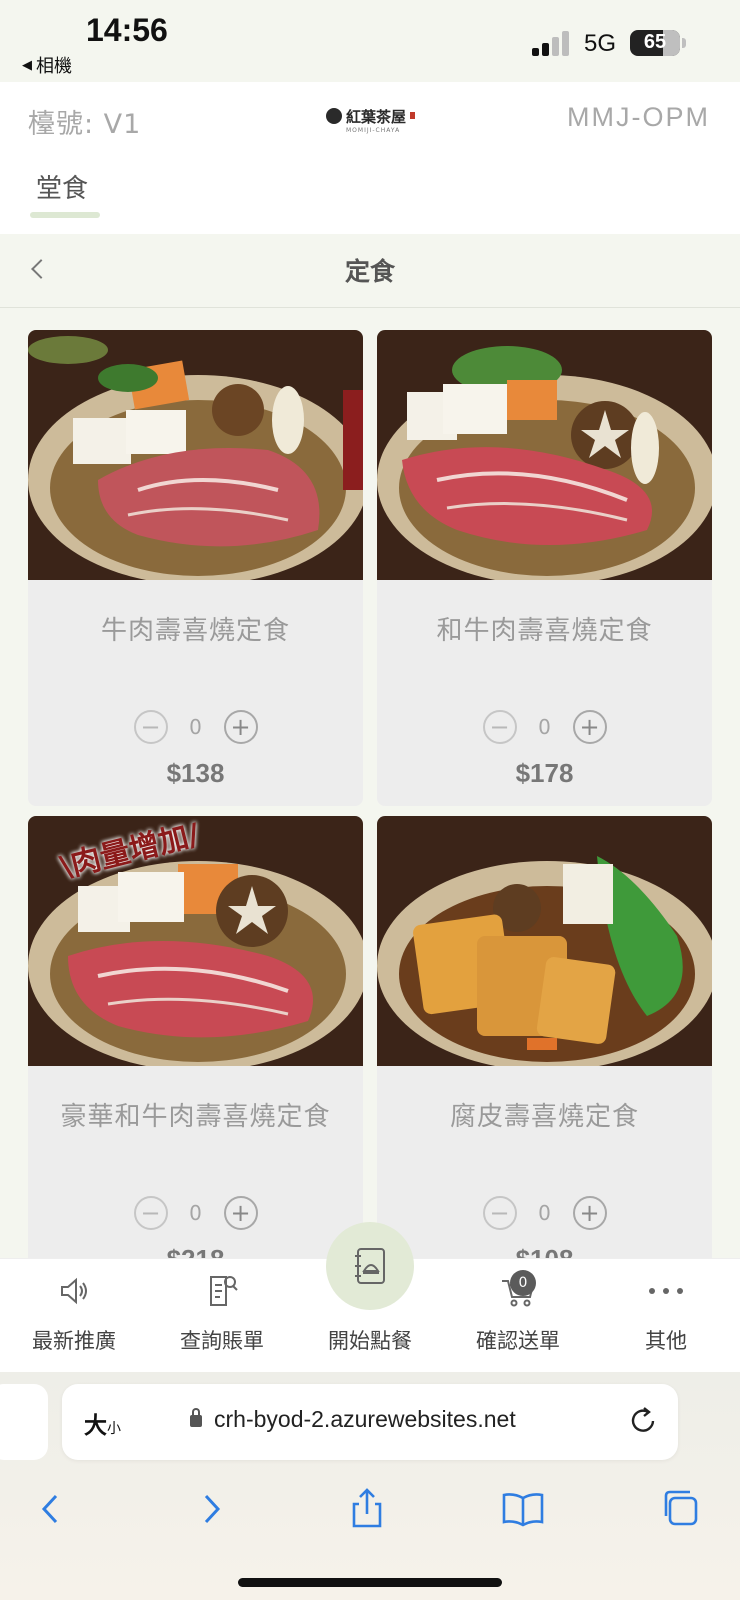 Image resolution: width=740 pixels, height=1600 pixels. What do you see at coordinates (334, 116) in the screenshot?
I see `maple-leaf-icon` at bounding box center [334, 116].